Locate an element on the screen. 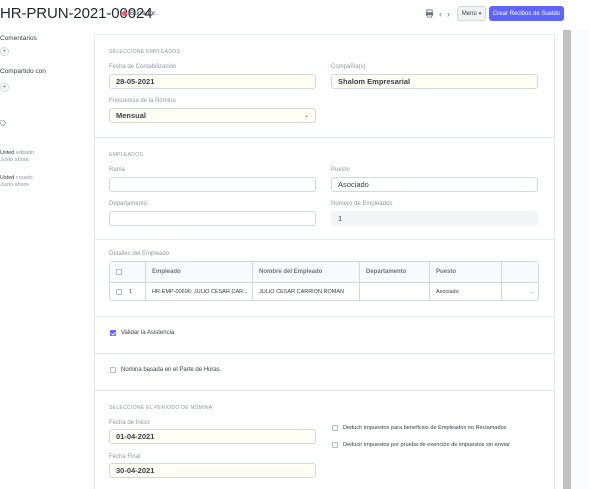 Image resolution: width=589 pixels, height=489 pixels. column-header-actions is located at coordinates (520, 272).